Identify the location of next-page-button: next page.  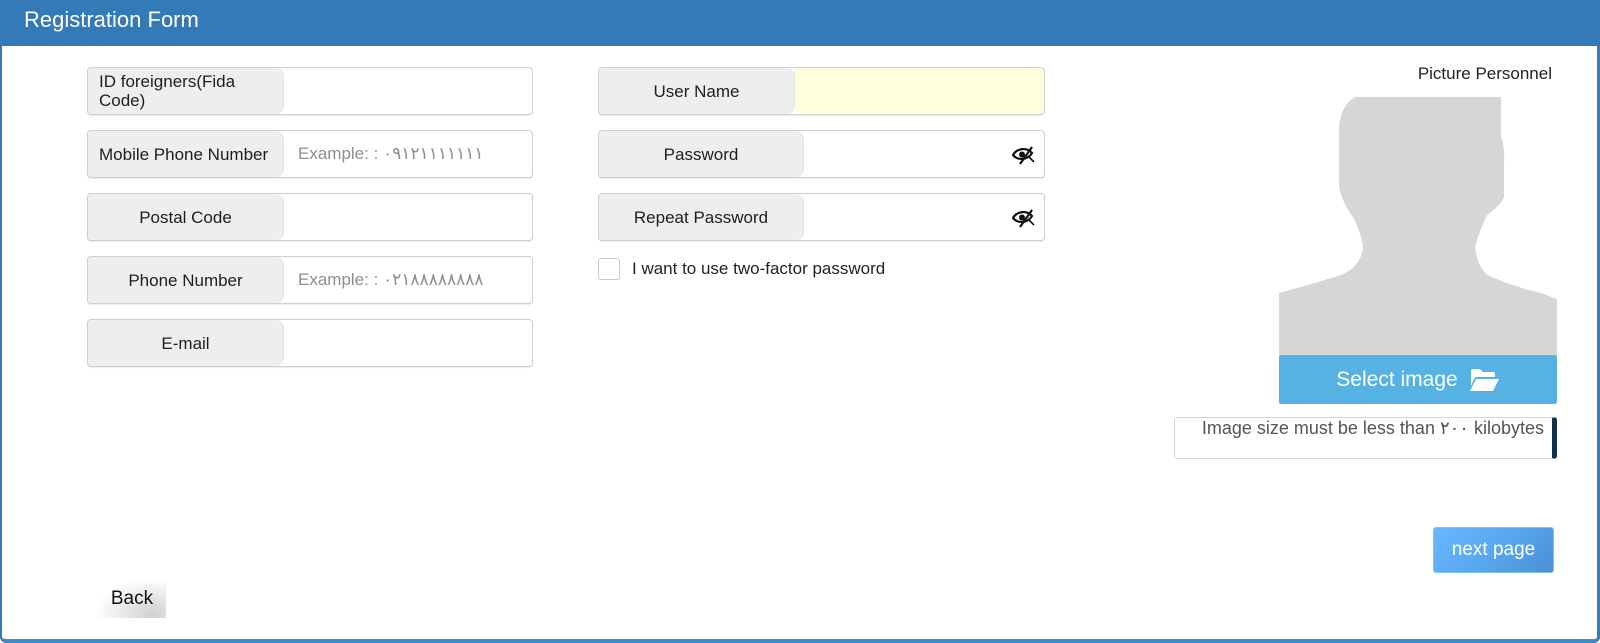
(1493, 550).